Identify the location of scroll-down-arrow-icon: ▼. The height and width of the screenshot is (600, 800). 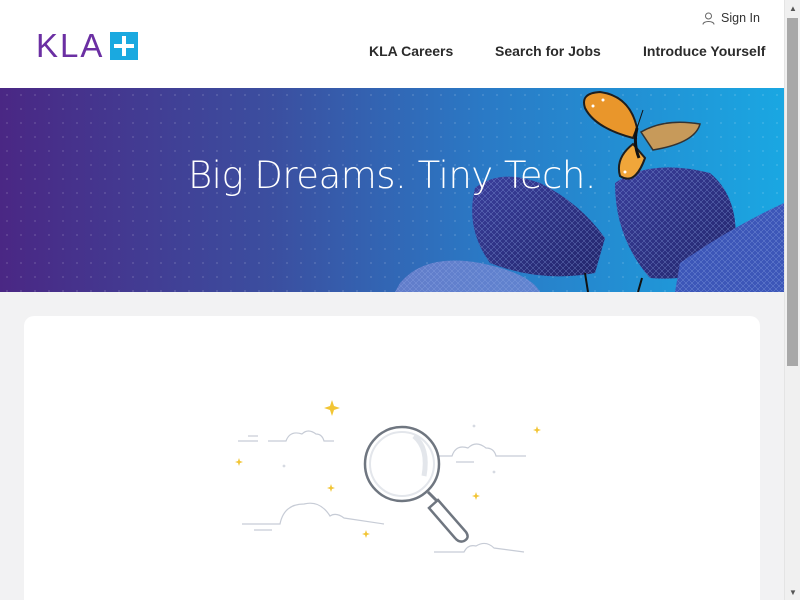
(792, 592).